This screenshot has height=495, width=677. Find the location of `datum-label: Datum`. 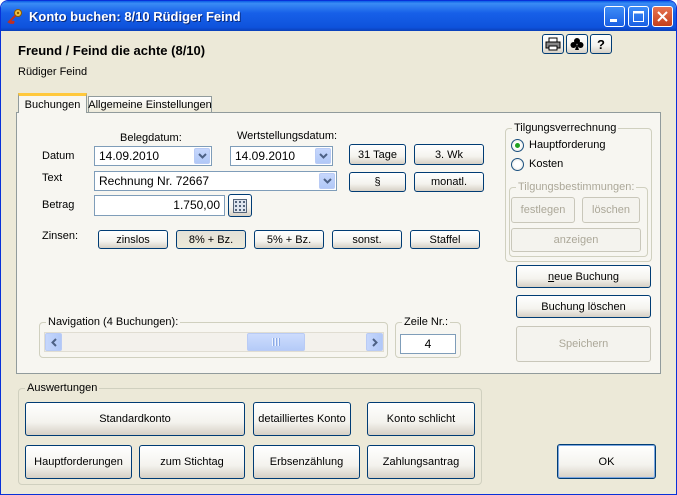

datum-label: Datum is located at coordinates (58, 156).